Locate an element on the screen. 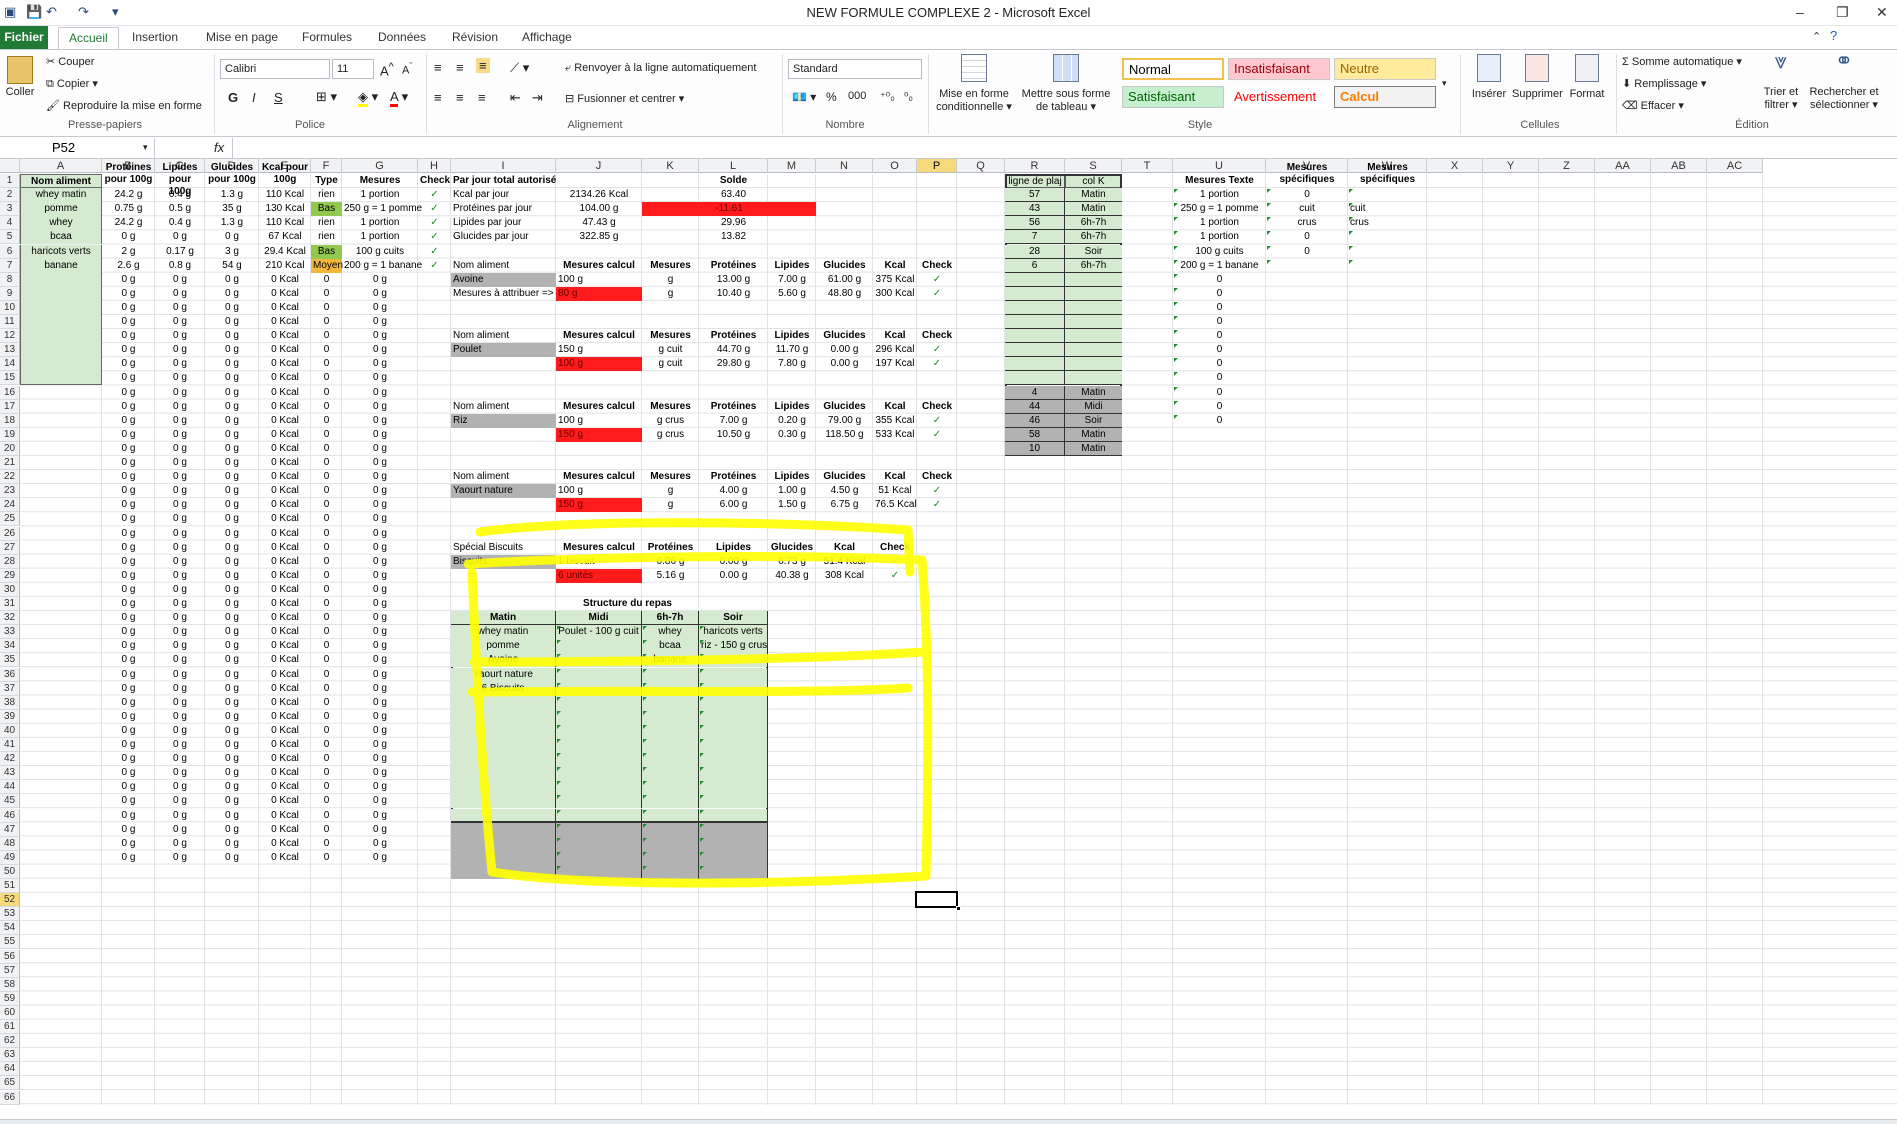 The width and height of the screenshot is (1897, 1124). cell-C44: 0 g is located at coordinates (180, 787).